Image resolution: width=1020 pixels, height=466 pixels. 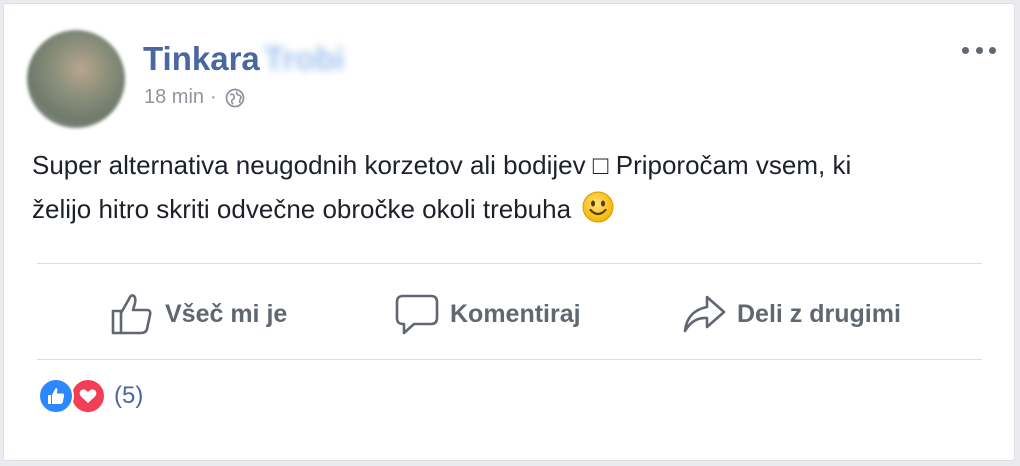 I want to click on divider-top, so click(x=509, y=263).